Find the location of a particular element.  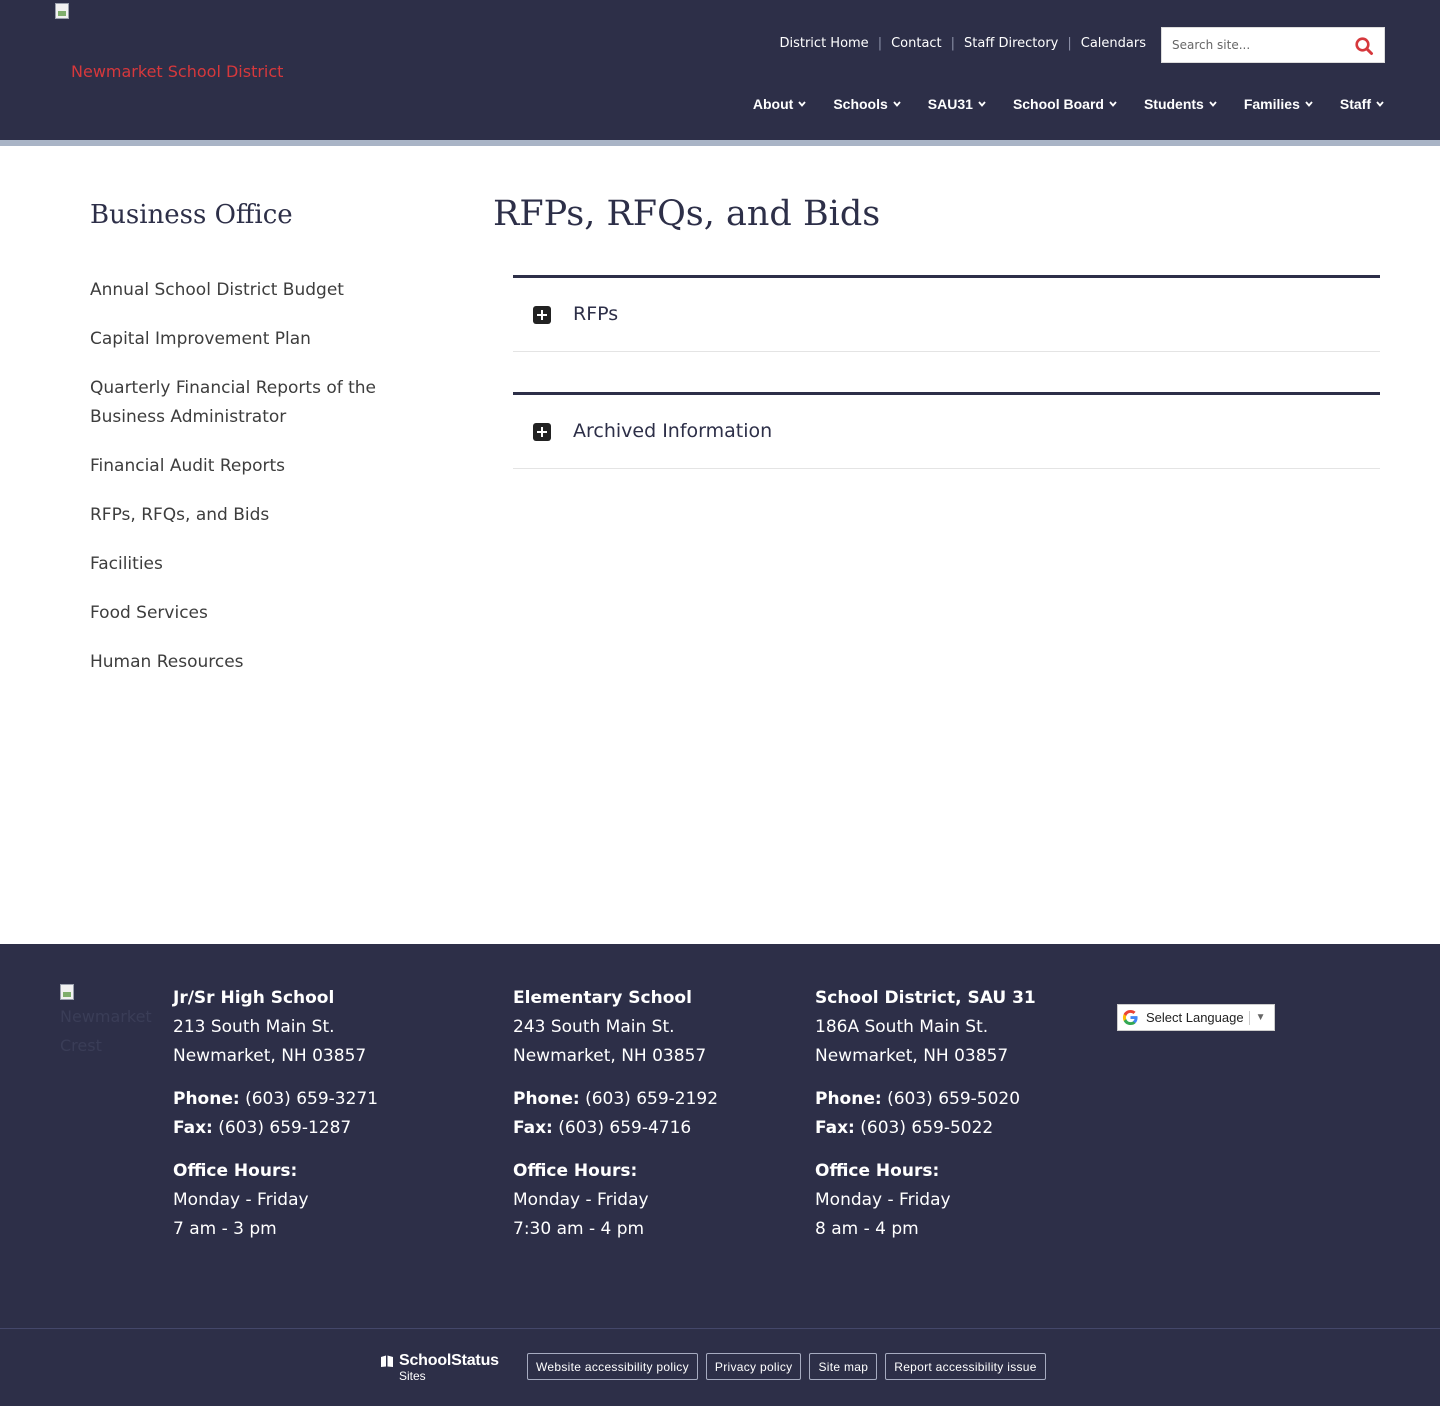

footer-col-title: Jr/Sr High School is located at coordinates (254, 998).